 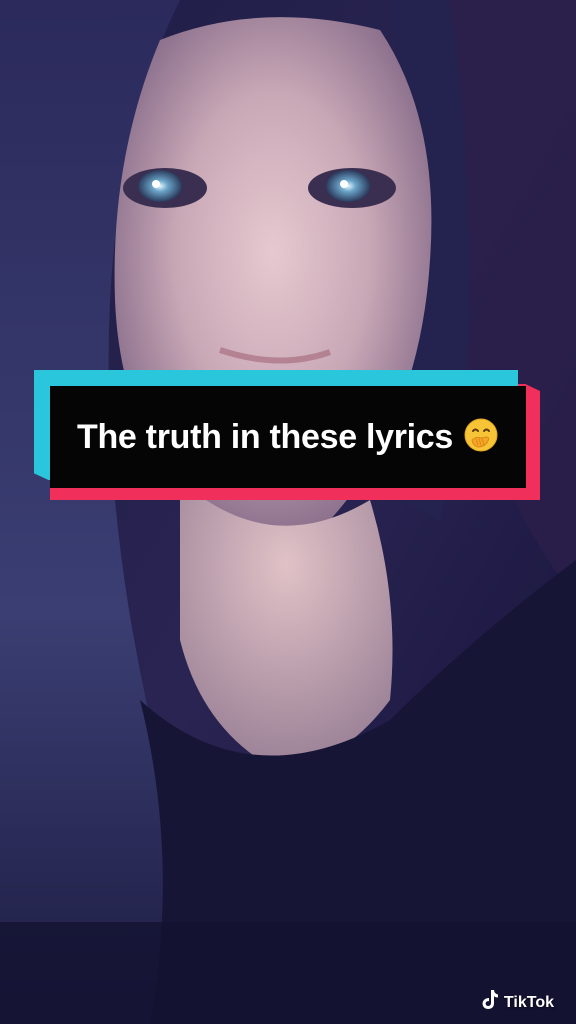 I want to click on tiktok-logo-icon, so click(x=490, y=1002).